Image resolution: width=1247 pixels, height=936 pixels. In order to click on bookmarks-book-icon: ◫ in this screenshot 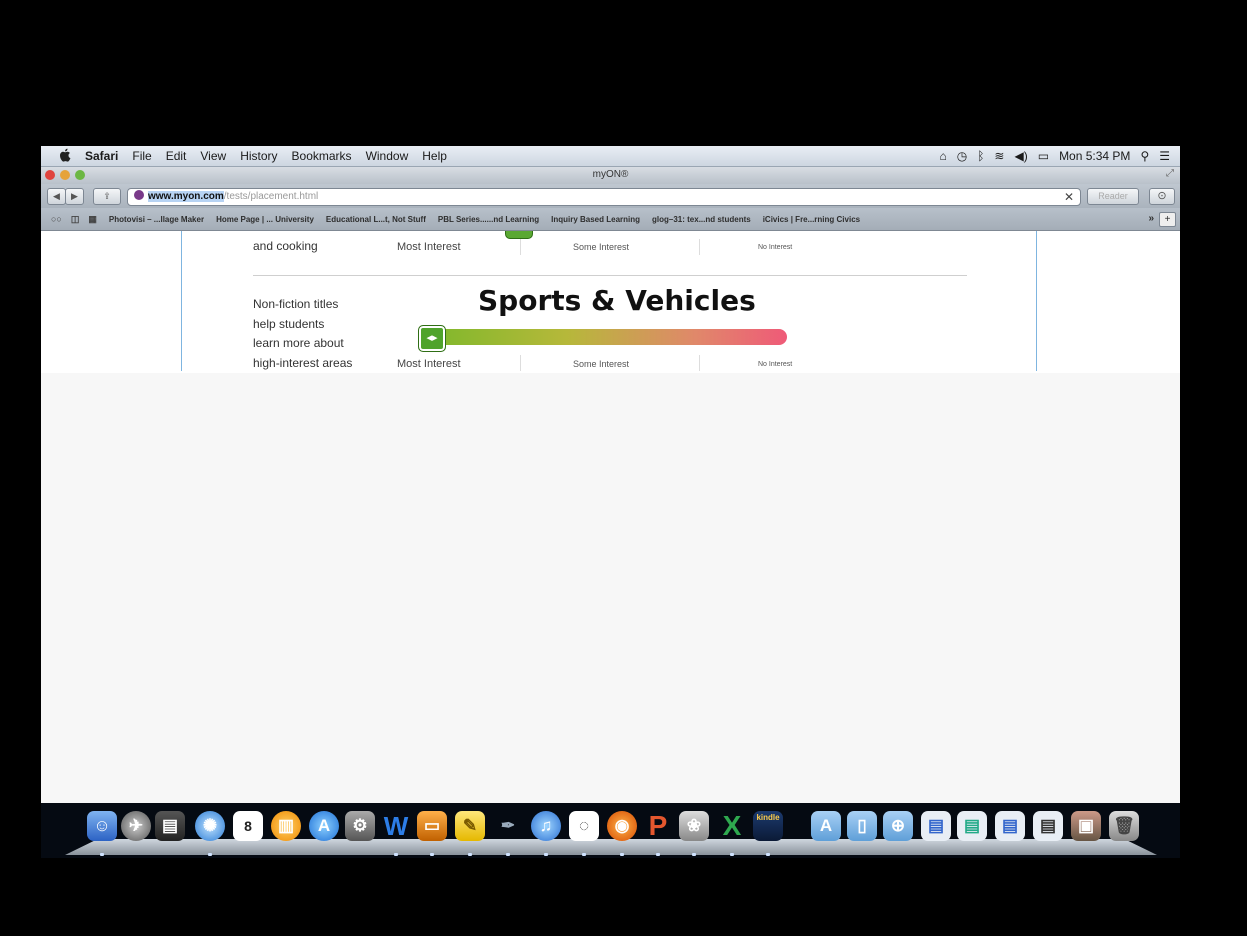, I will do `click(75, 219)`.